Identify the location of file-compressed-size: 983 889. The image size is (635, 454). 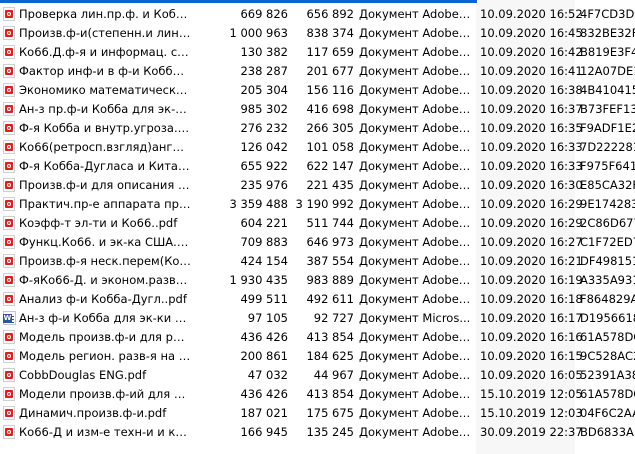
(330, 280).